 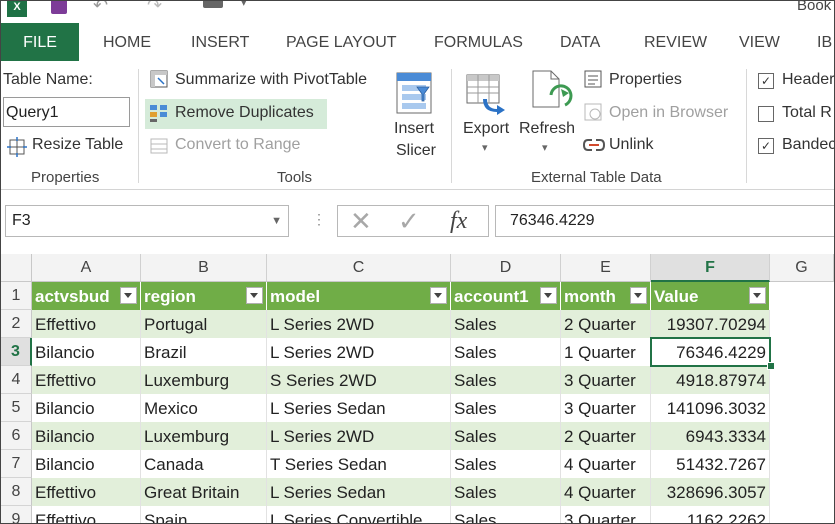 I want to click on table-cell: T Series Sedan, so click(x=359, y=464).